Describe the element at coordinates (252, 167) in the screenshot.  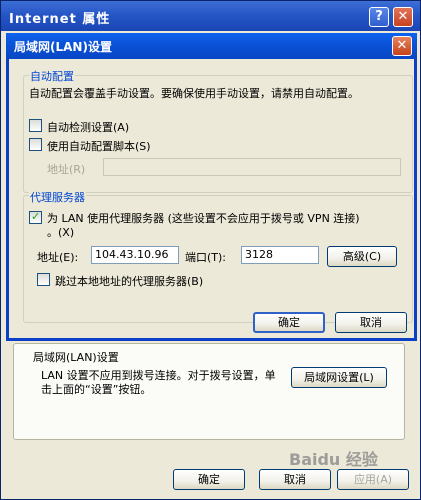
I see `script-address-input` at that location.